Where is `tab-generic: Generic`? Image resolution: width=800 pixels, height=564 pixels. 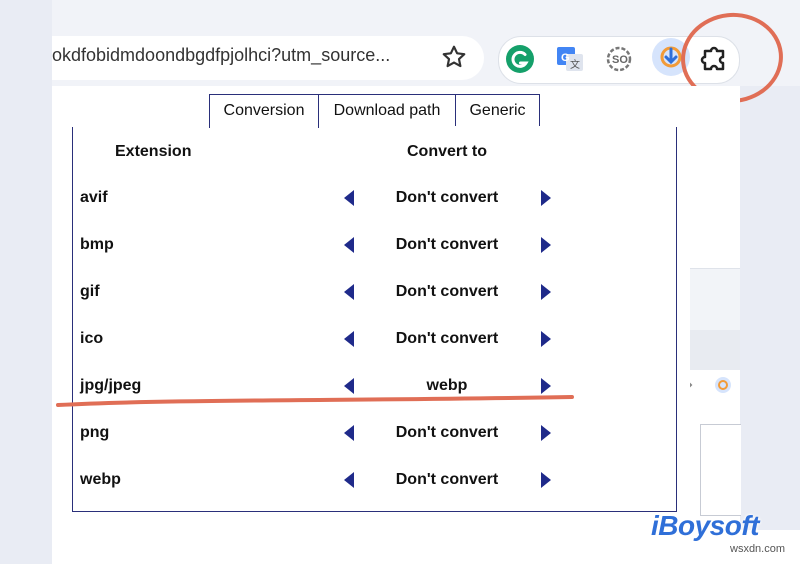 tab-generic: Generic is located at coordinates (497, 110).